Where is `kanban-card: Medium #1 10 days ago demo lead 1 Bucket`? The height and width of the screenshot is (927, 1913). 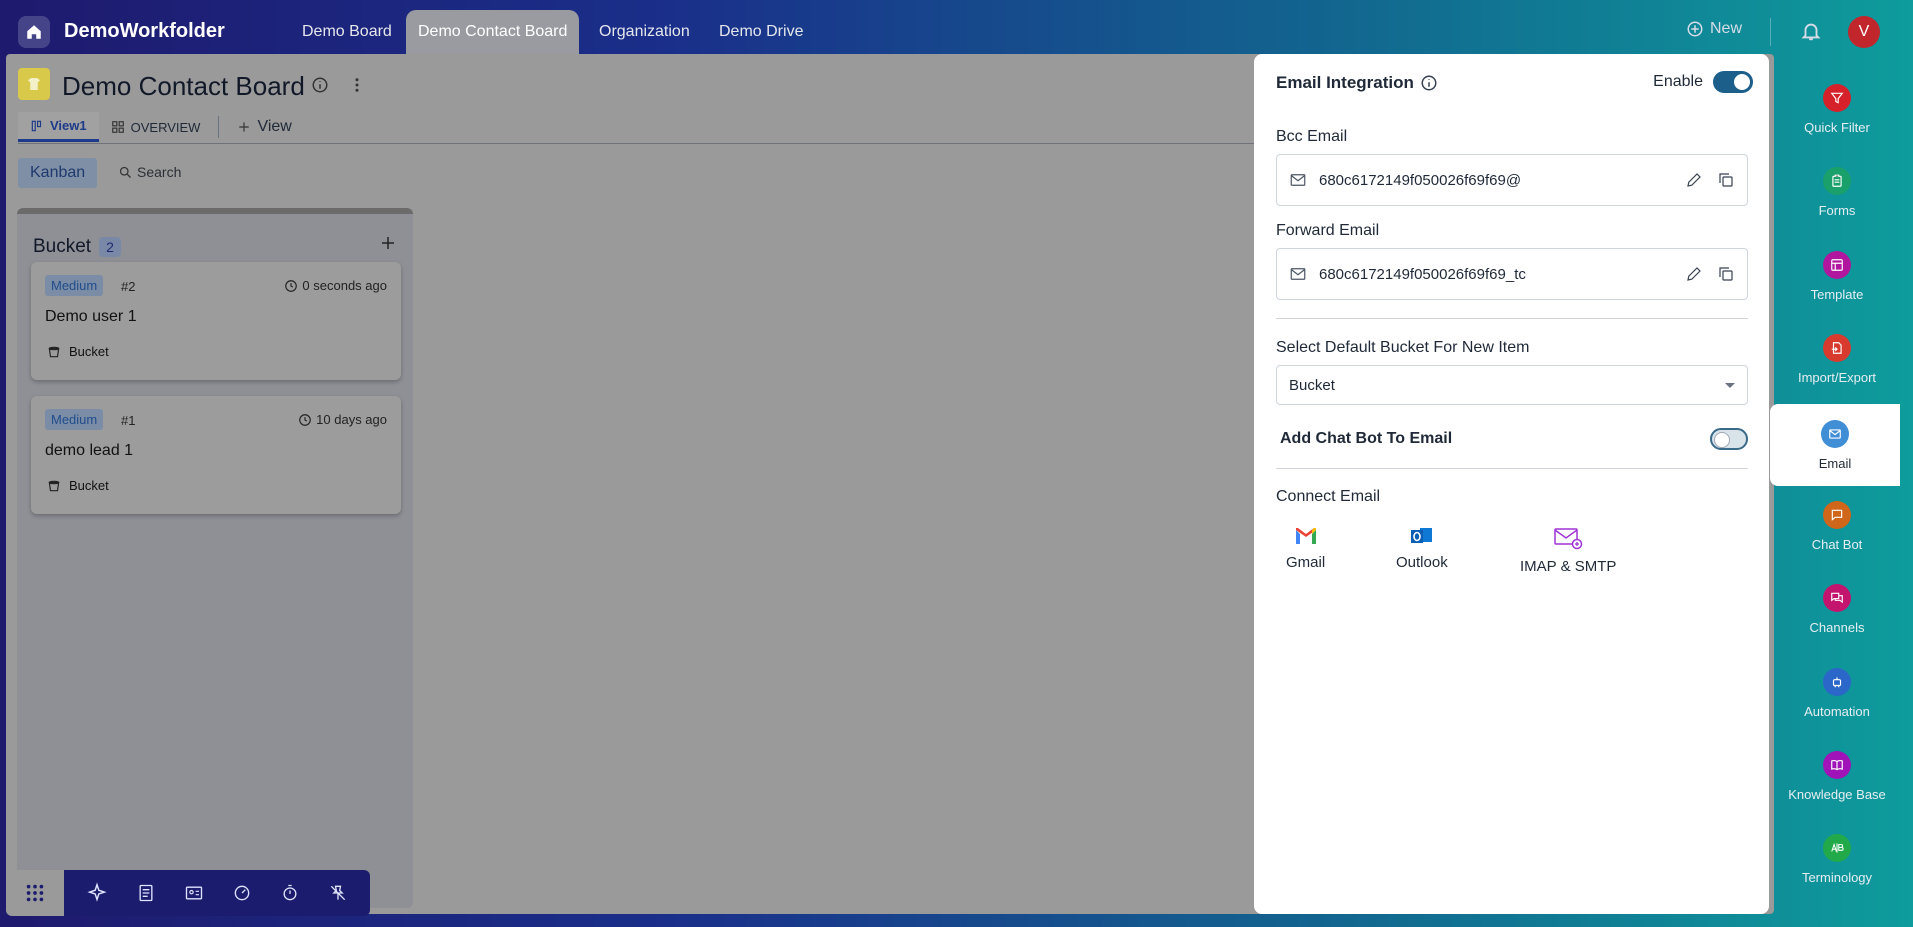
kanban-card: Medium #1 10 days ago demo lead 1 Bucket is located at coordinates (216, 455).